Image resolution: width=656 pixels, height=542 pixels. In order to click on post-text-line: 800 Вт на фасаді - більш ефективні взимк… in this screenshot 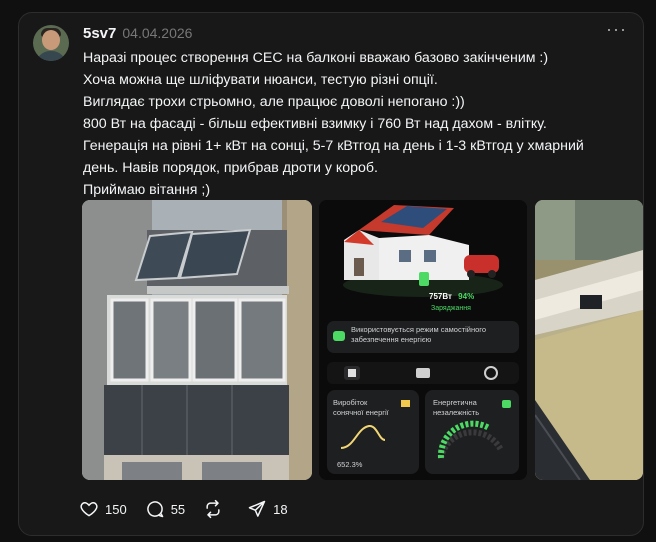, I will do `click(315, 124)`.